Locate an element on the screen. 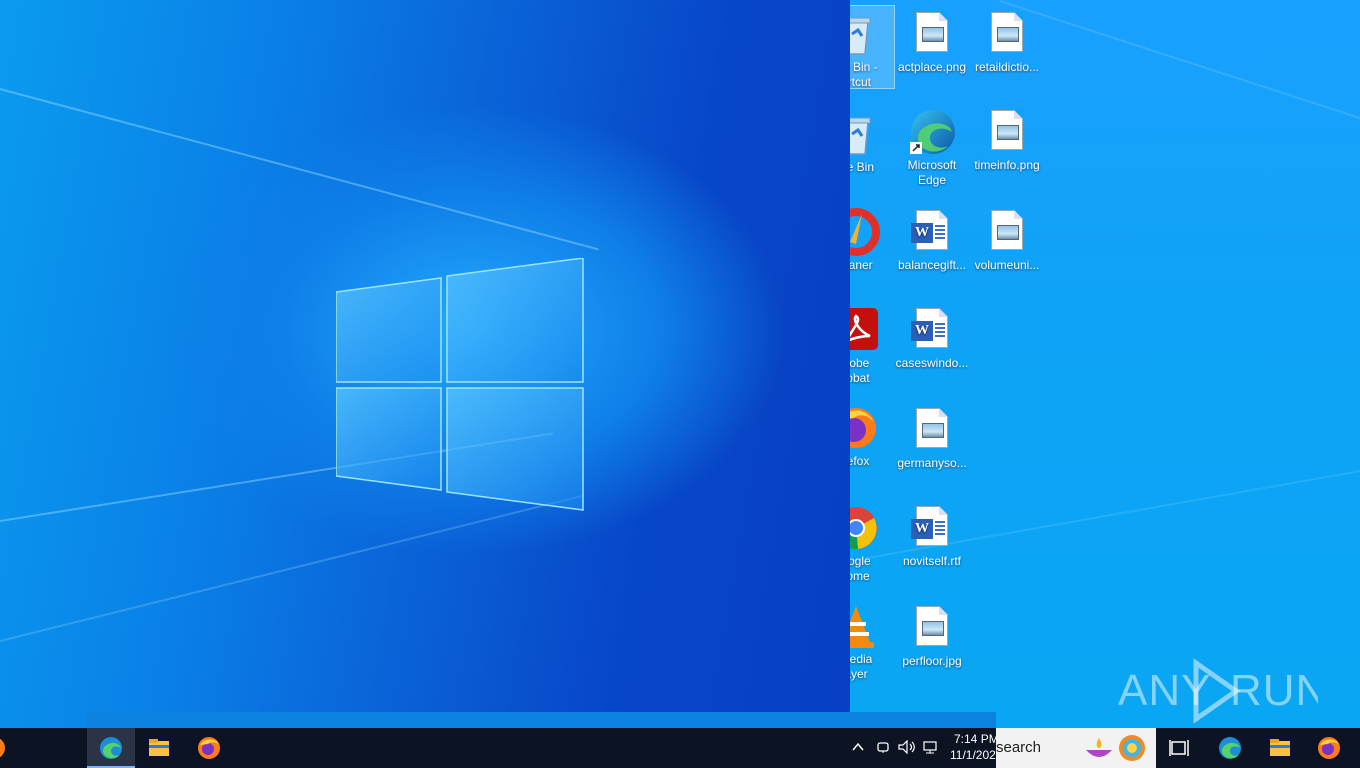 The height and width of the screenshot is (768, 1360). desktop-icon-timeinfo-png: timeinfo.png is located at coordinates (1007, 138).